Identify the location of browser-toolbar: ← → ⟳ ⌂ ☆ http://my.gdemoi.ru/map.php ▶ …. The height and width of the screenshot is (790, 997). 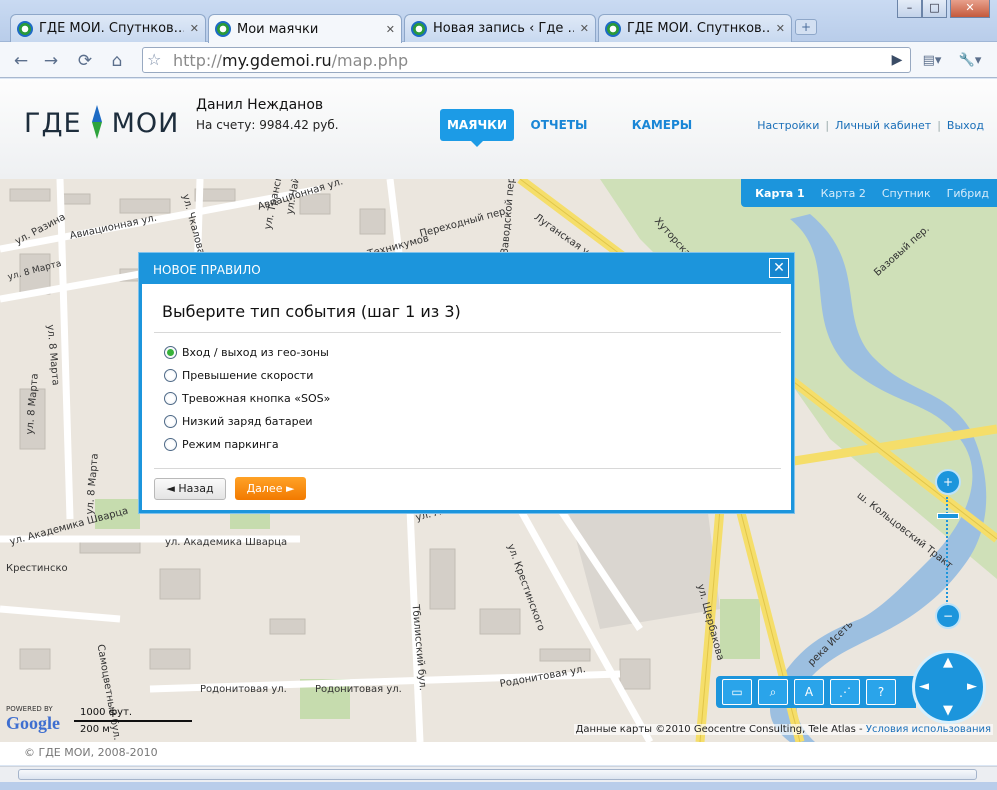
(498, 60).